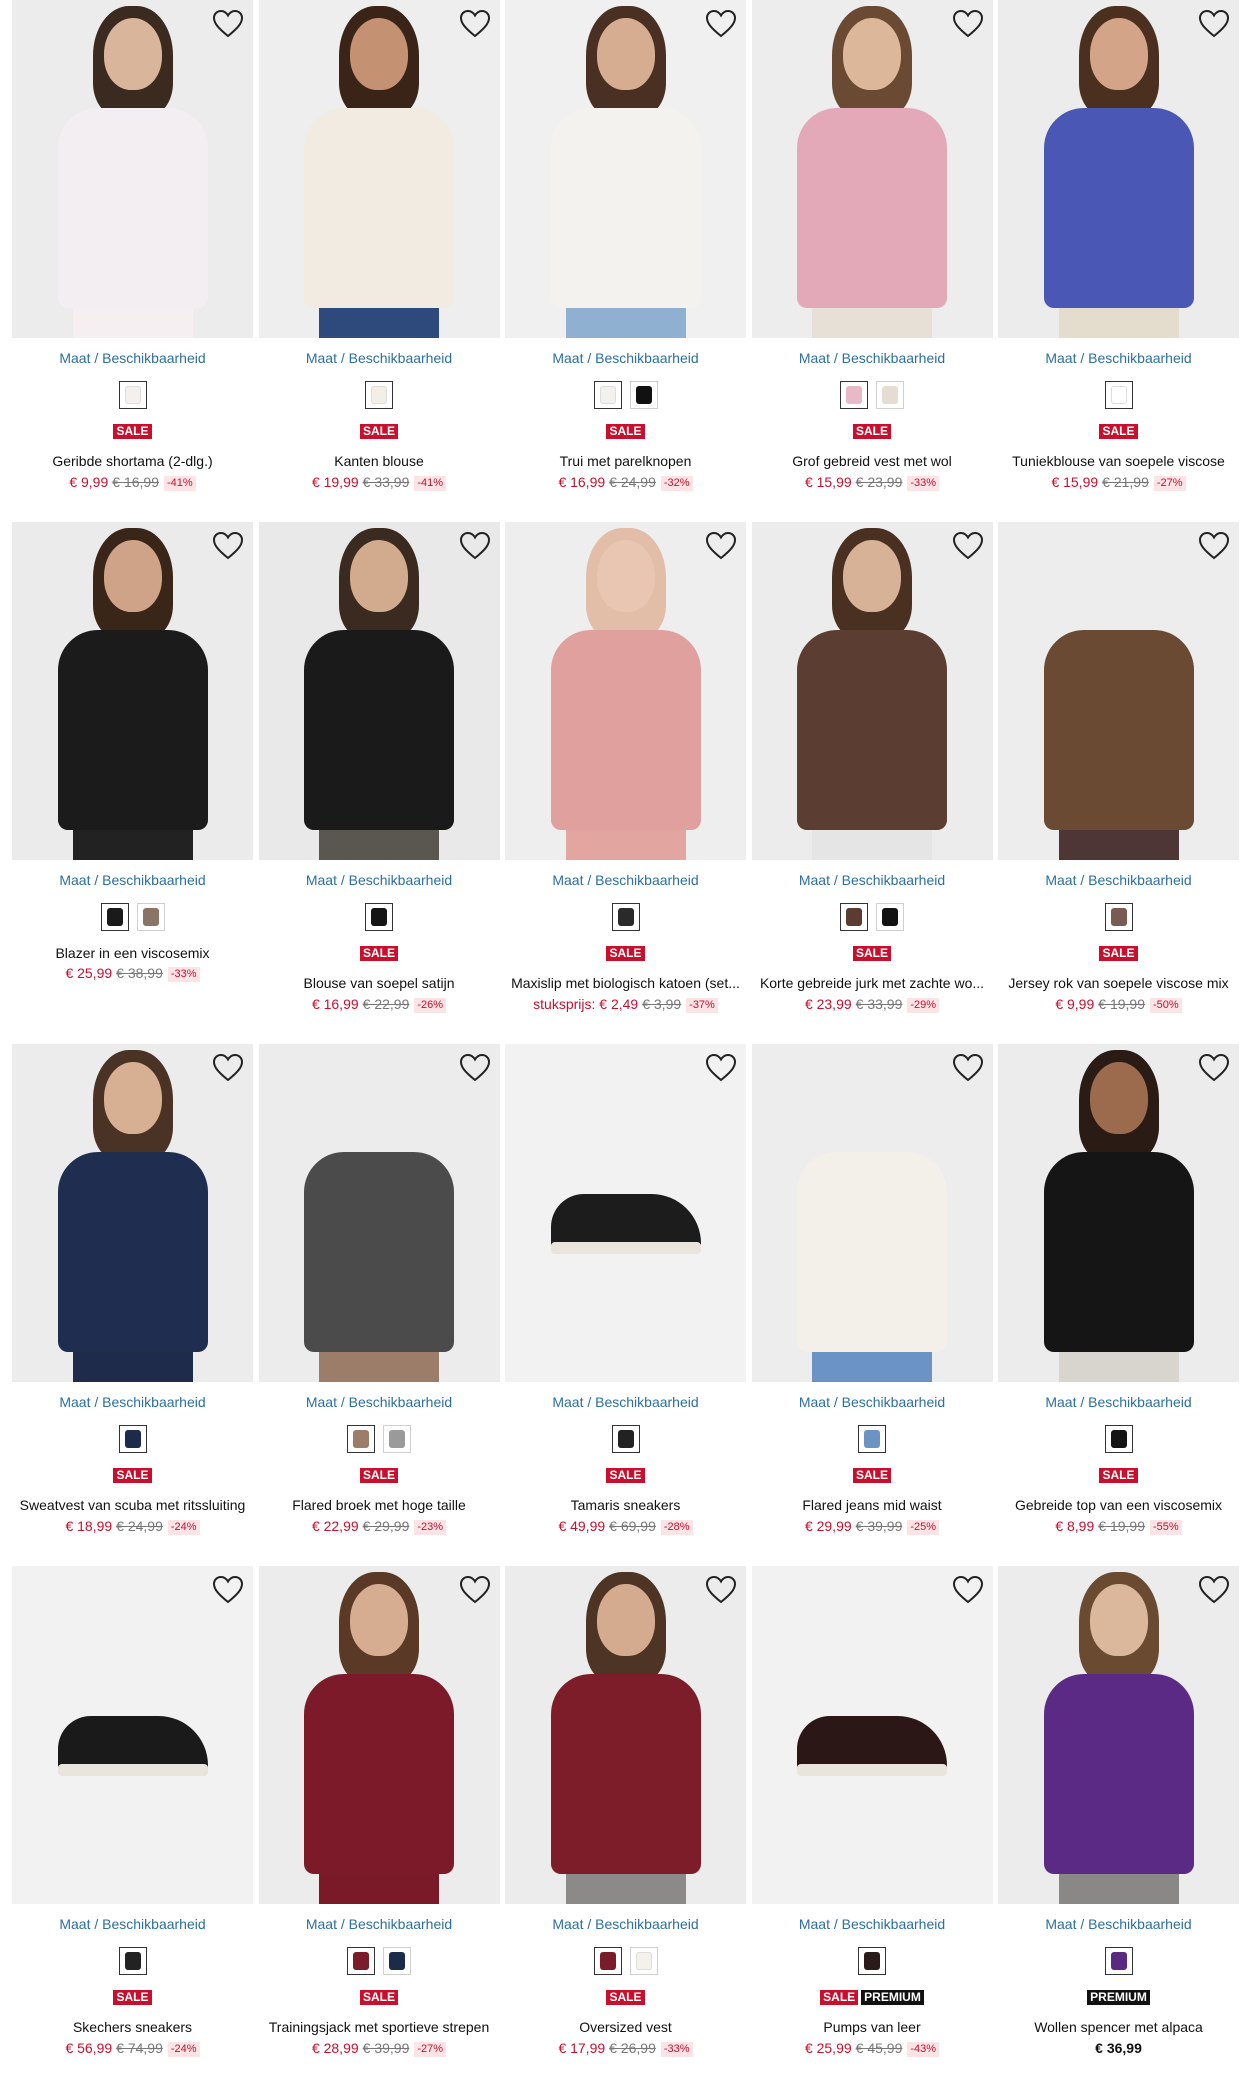 This screenshot has width=1250, height=2088. Describe the element at coordinates (379, 983) in the screenshot. I see `product-title: Blouse van soepel satijn` at that location.